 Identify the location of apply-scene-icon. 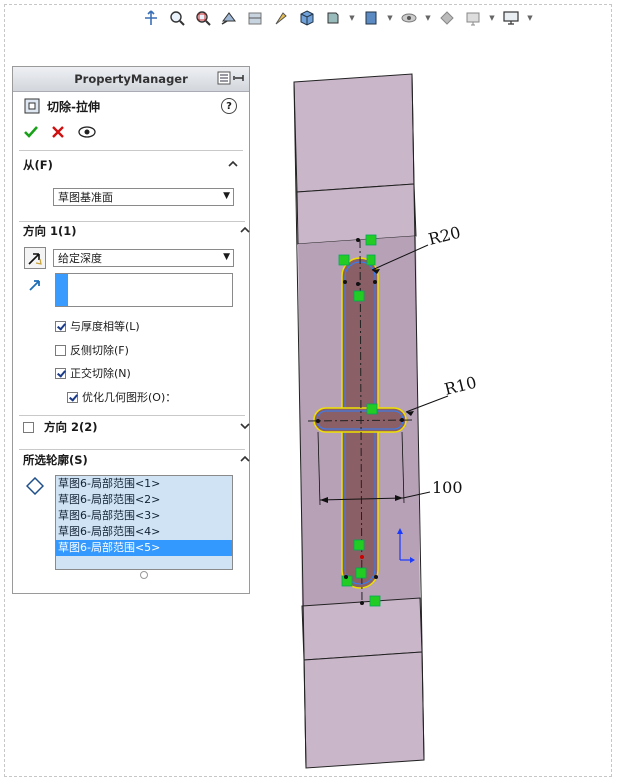
(447, 18).